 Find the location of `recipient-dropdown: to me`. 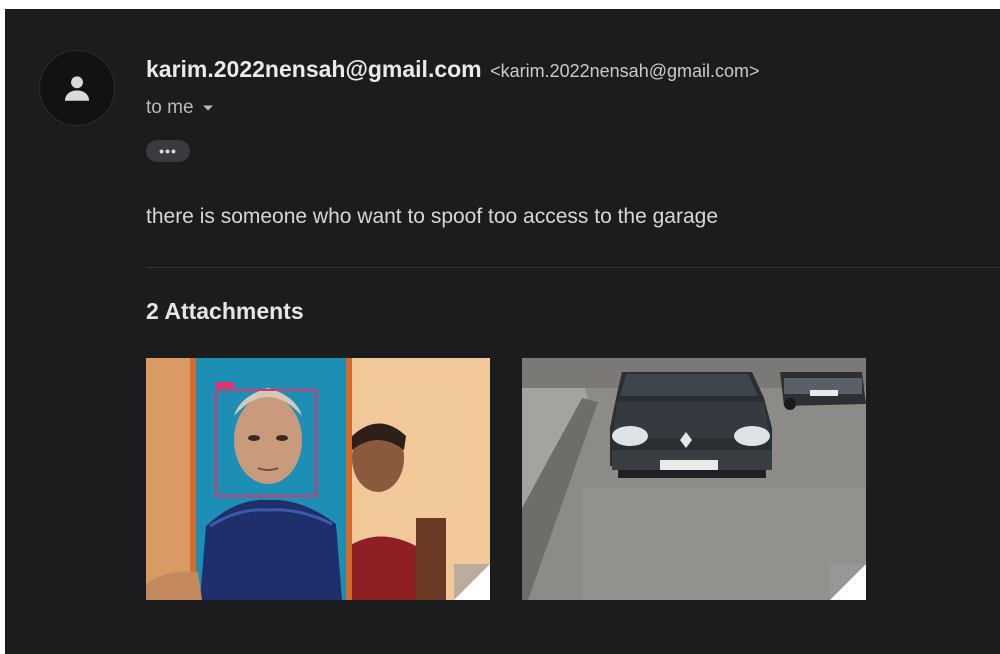

recipient-dropdown: to me is located at coordinates (180, 108).